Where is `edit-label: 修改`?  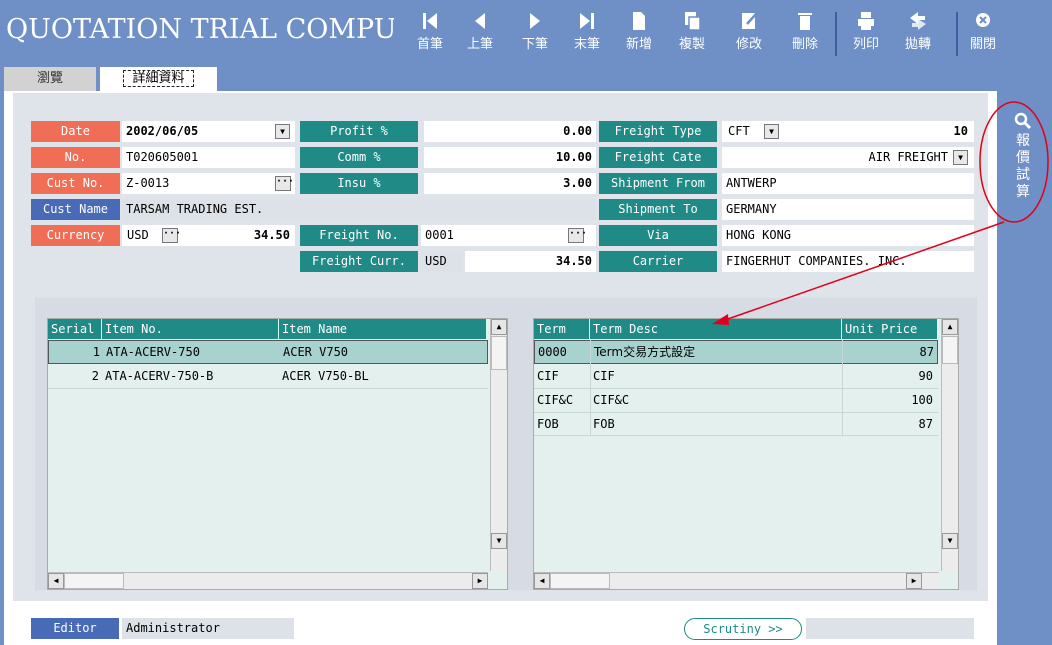 edit-label: 修改 is located at coordinates (748, 44).